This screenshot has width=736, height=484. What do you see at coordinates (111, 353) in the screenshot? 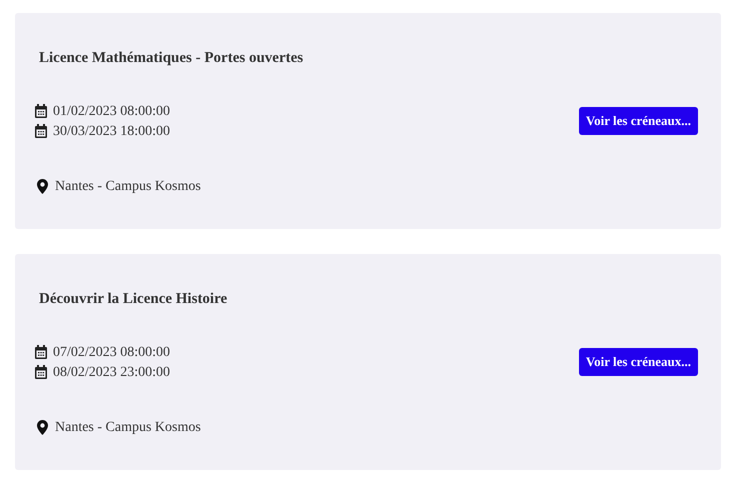
I see `start-date: 07/02/2023 08:00:00` at bounding box center [111, 353].